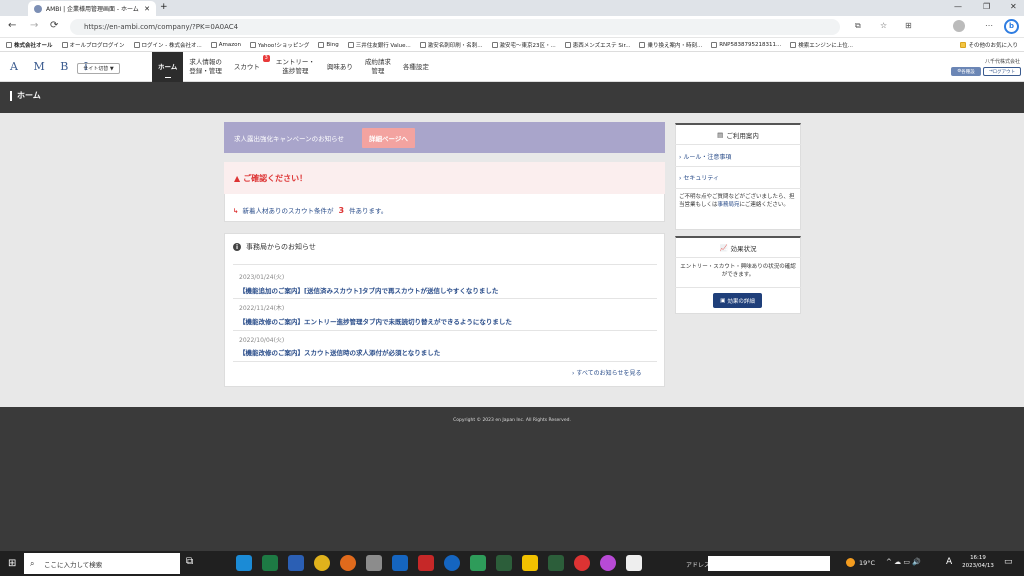  What do you see at coordinates (1002, 62) in the screenshot?
I see `company-name: 八千代株式会社` at bounding box center [1002, 62].